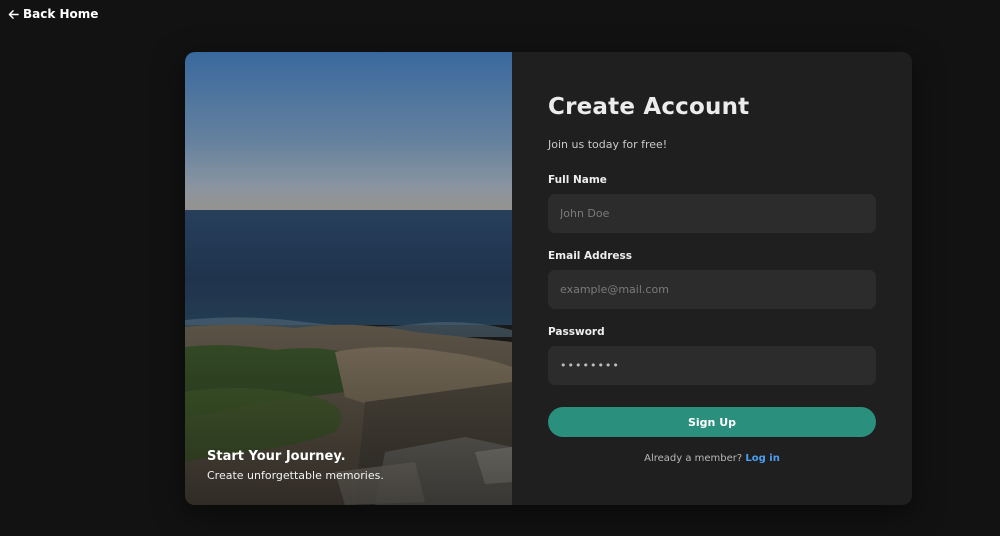  Describe the element at coordinates (649, 107) in the screenshot. I see `form-title: Create Account` at that location.